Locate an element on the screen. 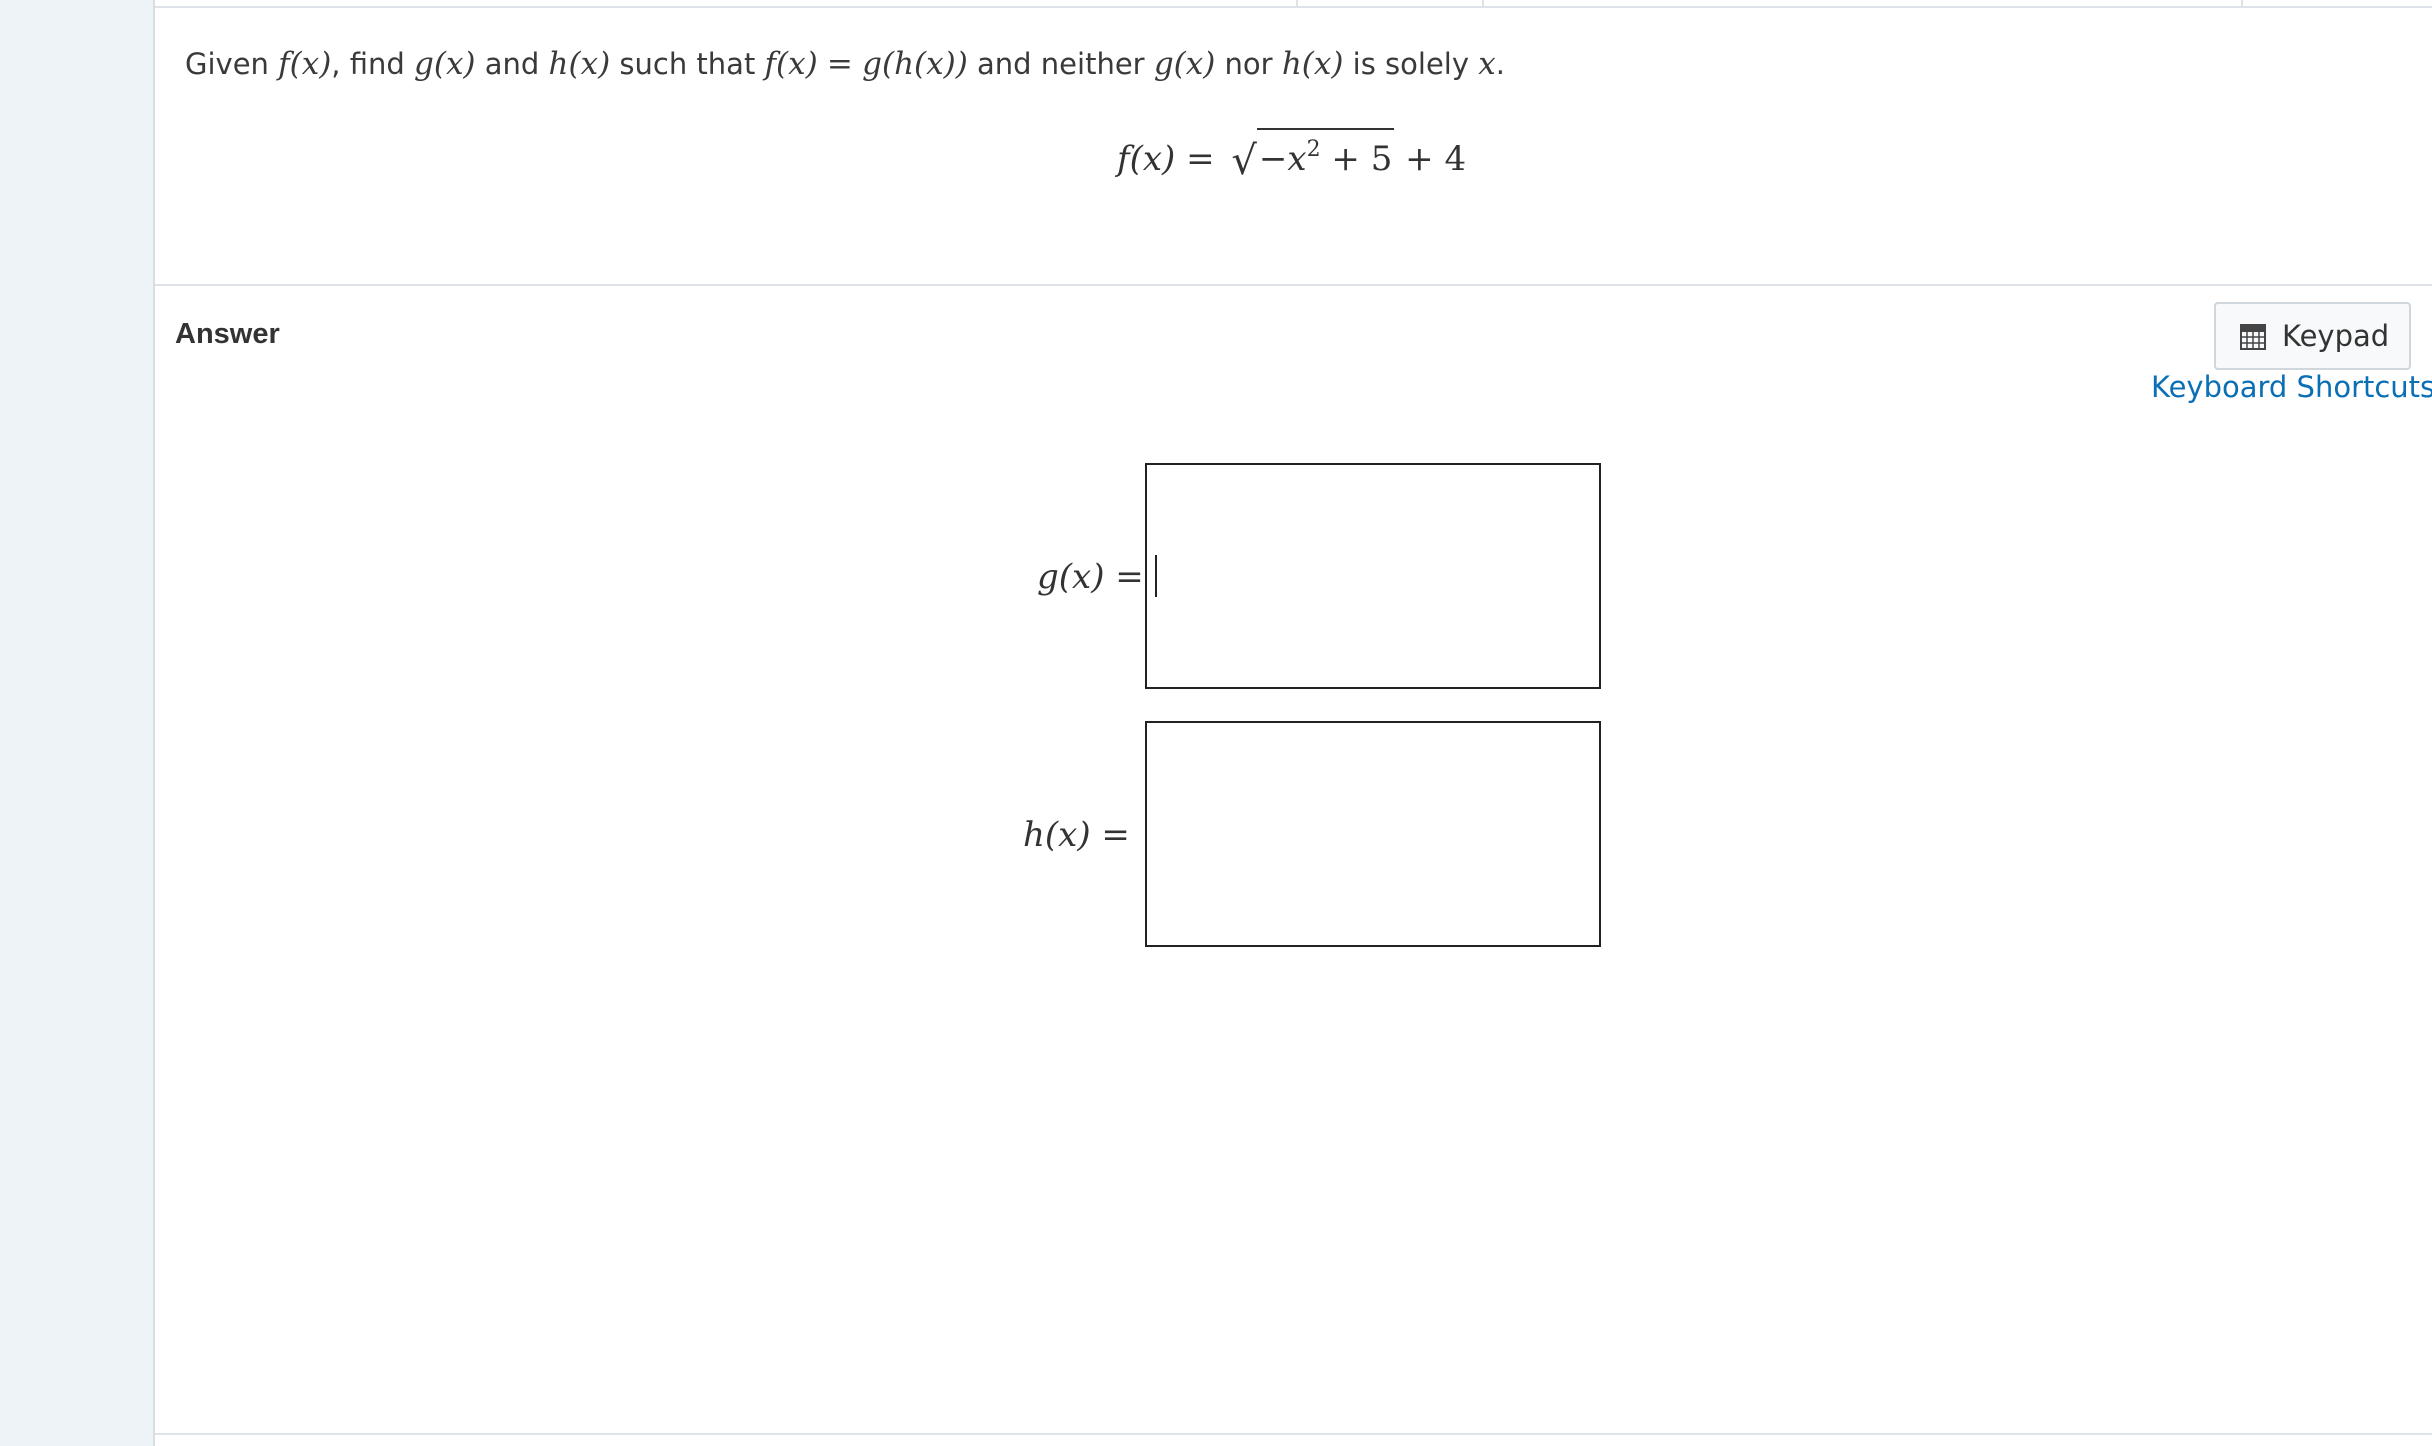  question-word: and neither is located at coordinates (1061, 64).